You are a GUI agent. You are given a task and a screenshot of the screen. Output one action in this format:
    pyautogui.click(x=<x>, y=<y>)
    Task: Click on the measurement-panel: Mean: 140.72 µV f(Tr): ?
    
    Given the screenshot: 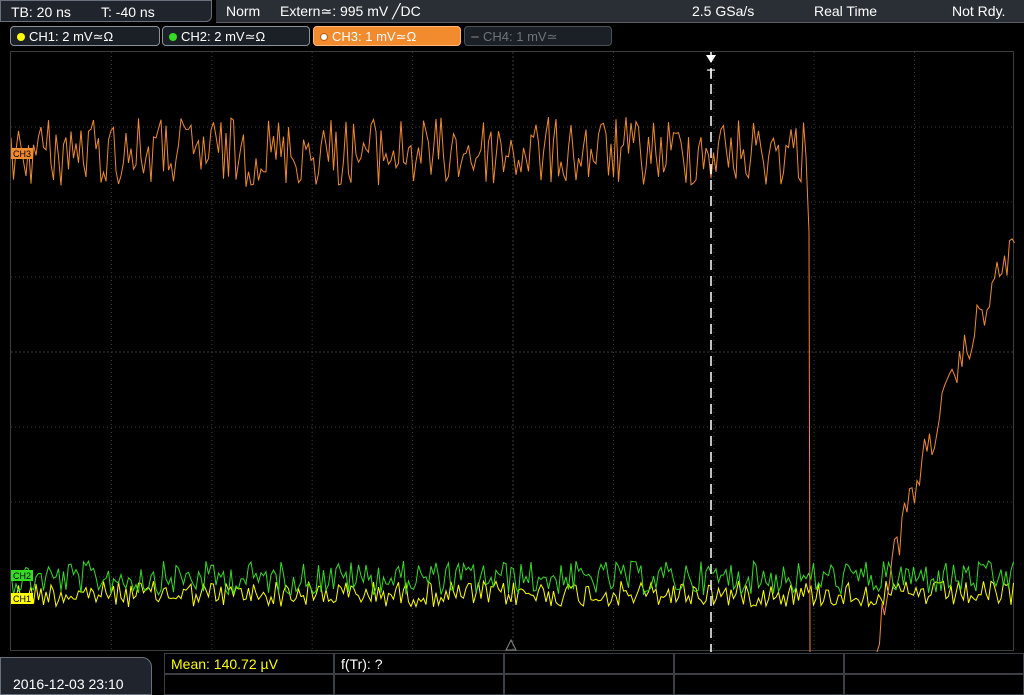 What is the action you would take?
    pyautogui.click(x=594, y=674)
    